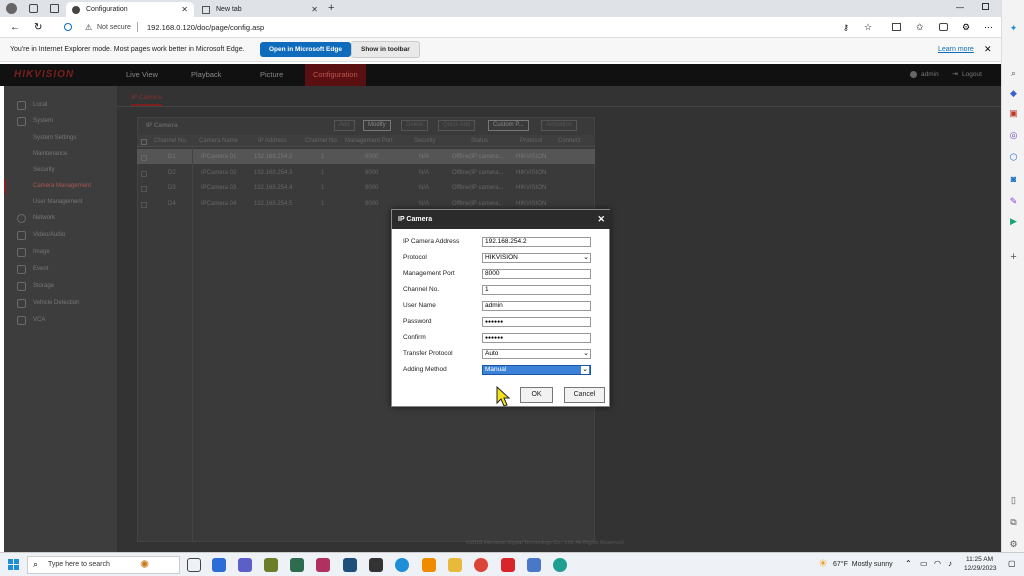 This screenshot has width=1024, height=576. What do you see at coordinates (1012, 563) in the screenshot?
I see `notification-icon: ▢` at bounding box center [1012, 563].